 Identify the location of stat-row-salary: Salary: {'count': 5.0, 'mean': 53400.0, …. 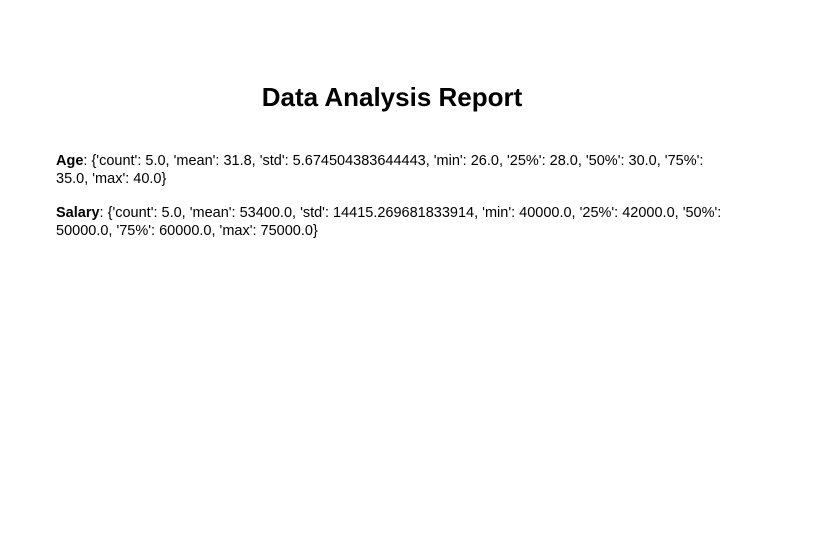
(396, 222).